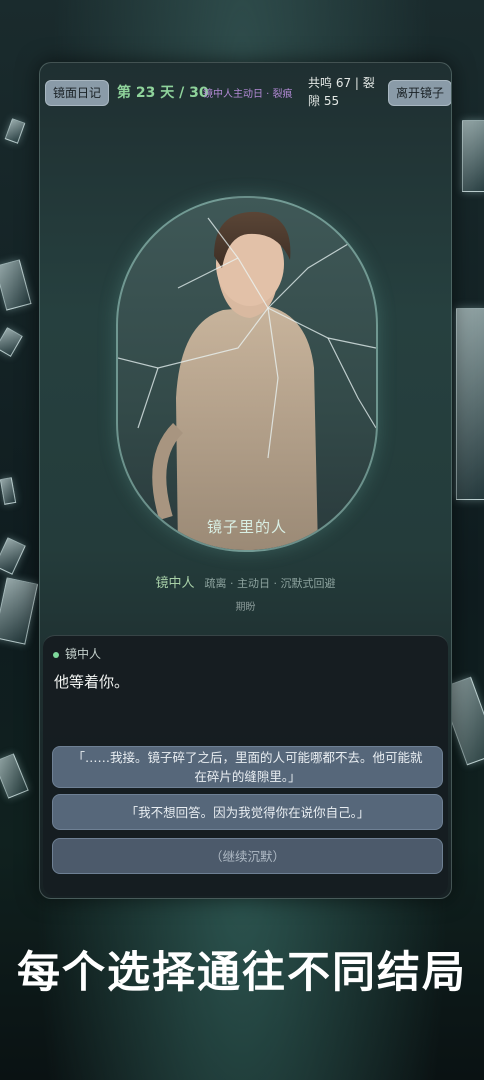  What do you see at coordinates (419, 93) in the screenshot?
I see `leave-mirror-button: 离开镜子` at bounding box center [419, 93].